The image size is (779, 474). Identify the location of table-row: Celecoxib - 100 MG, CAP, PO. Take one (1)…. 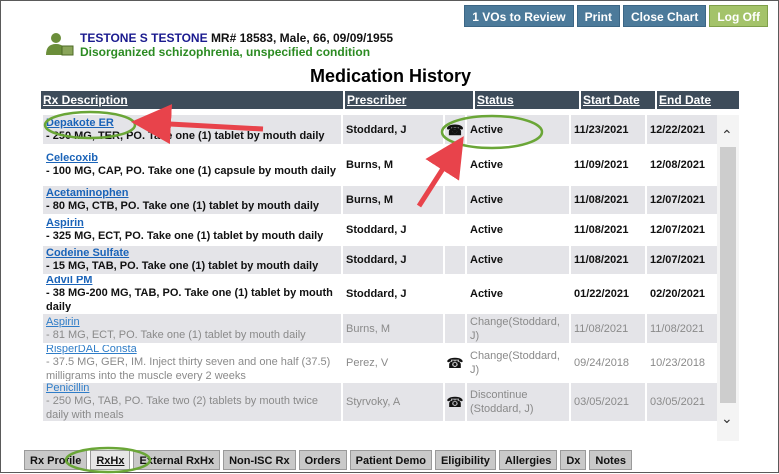
(380, 166).